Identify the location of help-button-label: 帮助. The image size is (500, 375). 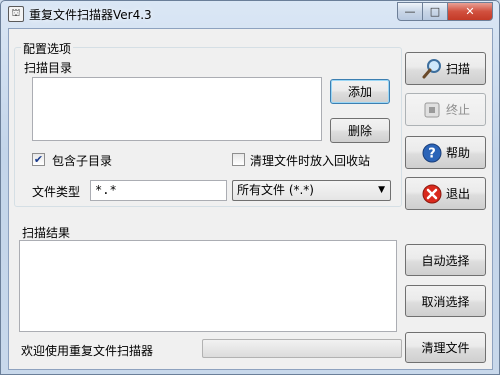
(457, 153).